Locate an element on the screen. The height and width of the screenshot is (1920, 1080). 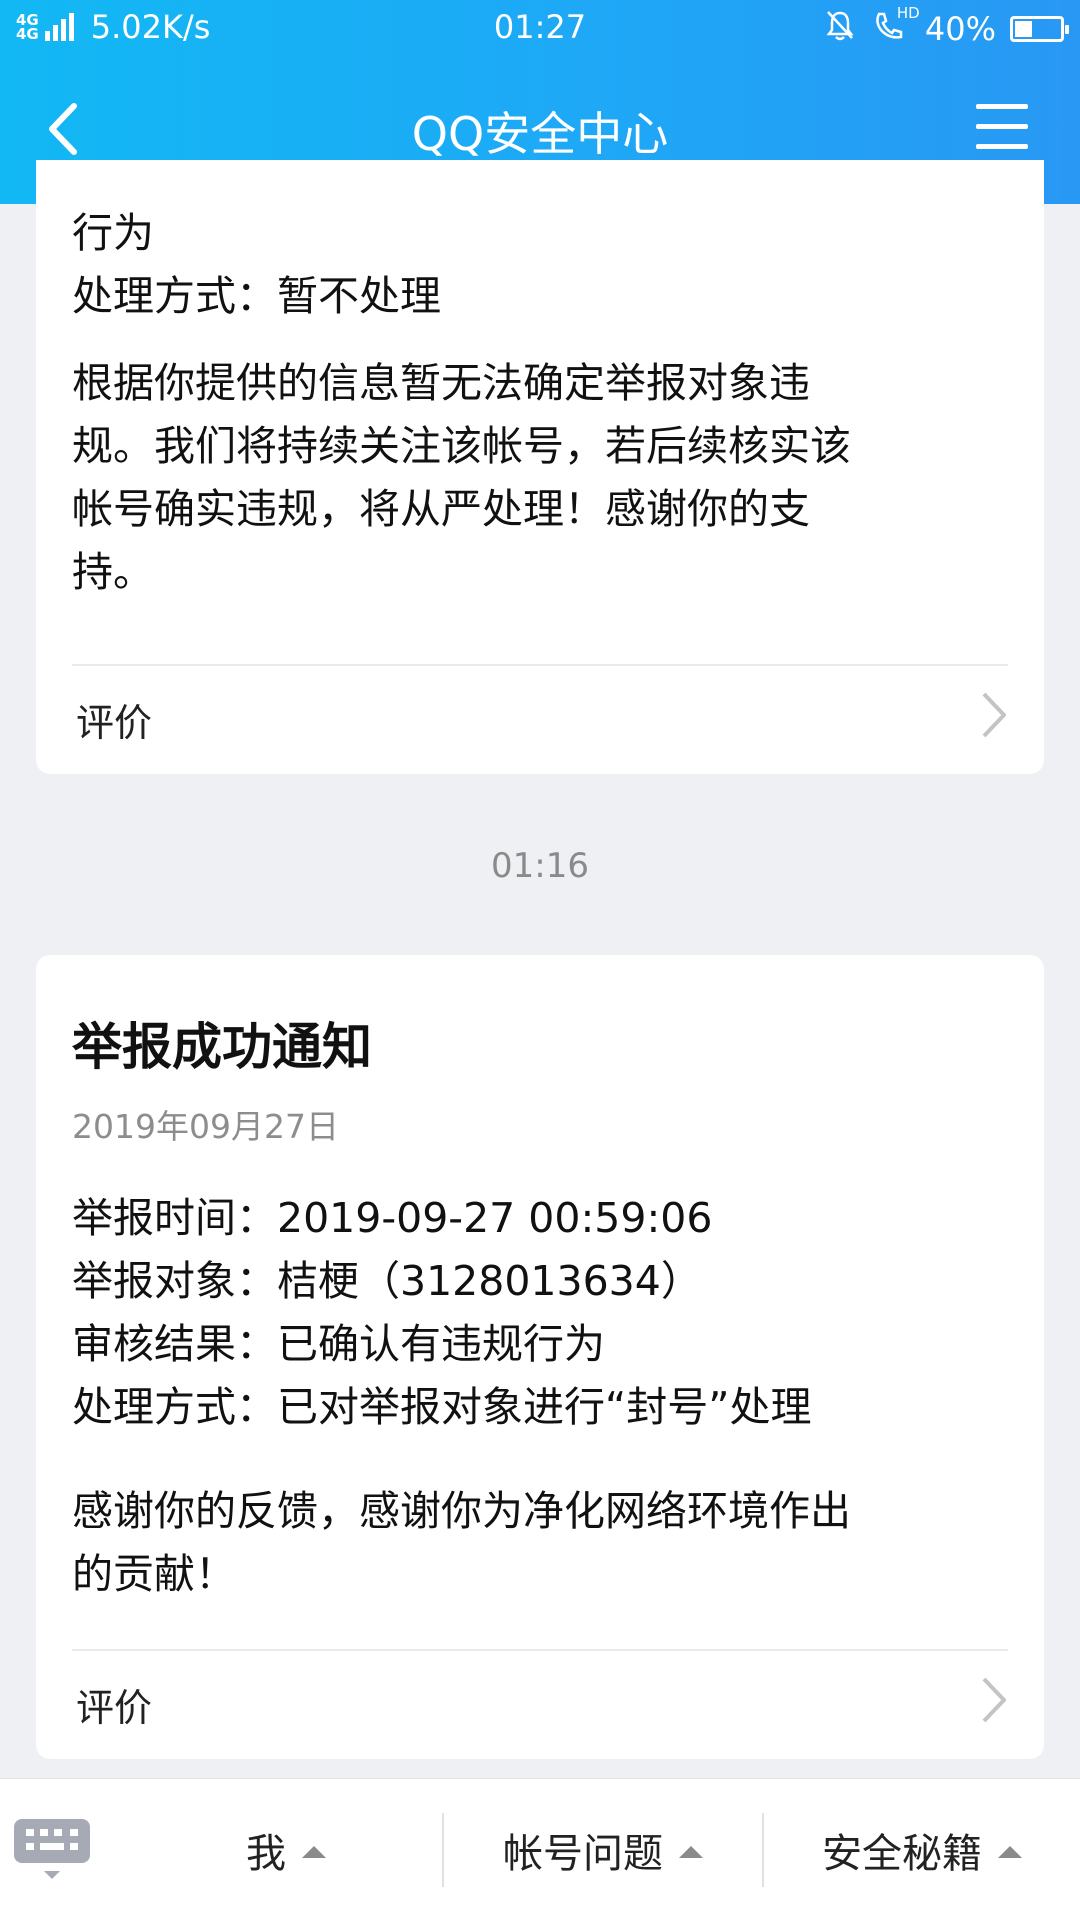
report-target-field: 举报对象：桔梗（3128013634） is located at coordinates (387, 1281).